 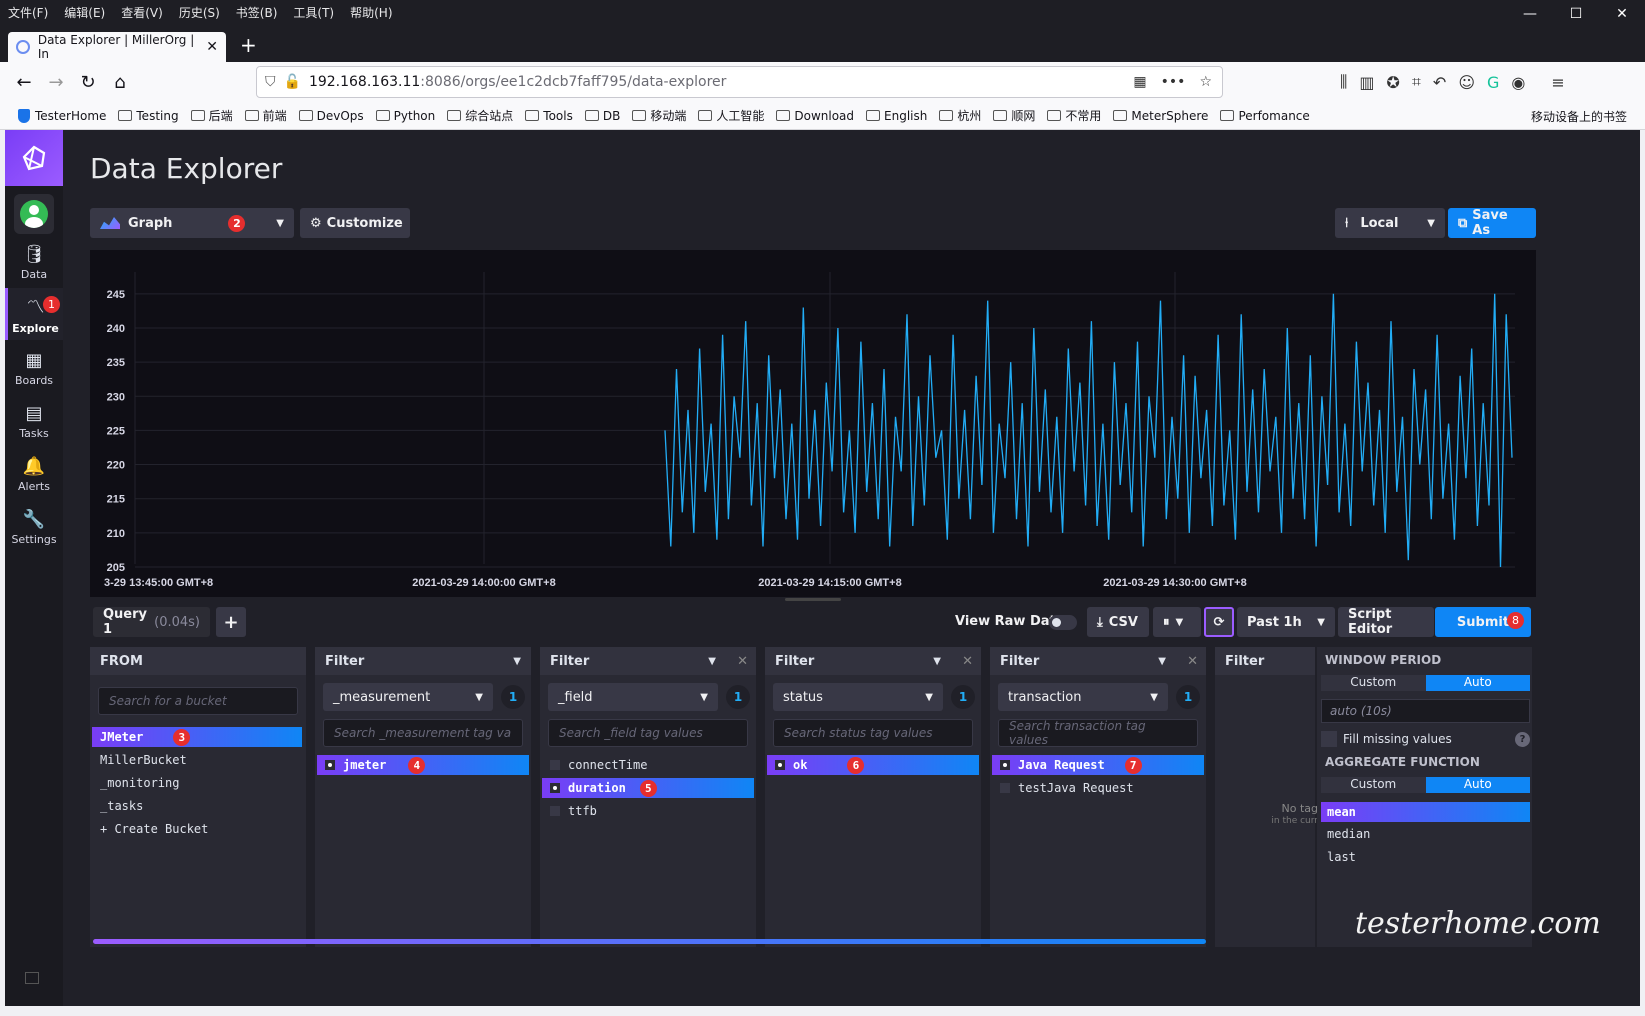 I want to click on user-avatar, so click(x=34, y=214).